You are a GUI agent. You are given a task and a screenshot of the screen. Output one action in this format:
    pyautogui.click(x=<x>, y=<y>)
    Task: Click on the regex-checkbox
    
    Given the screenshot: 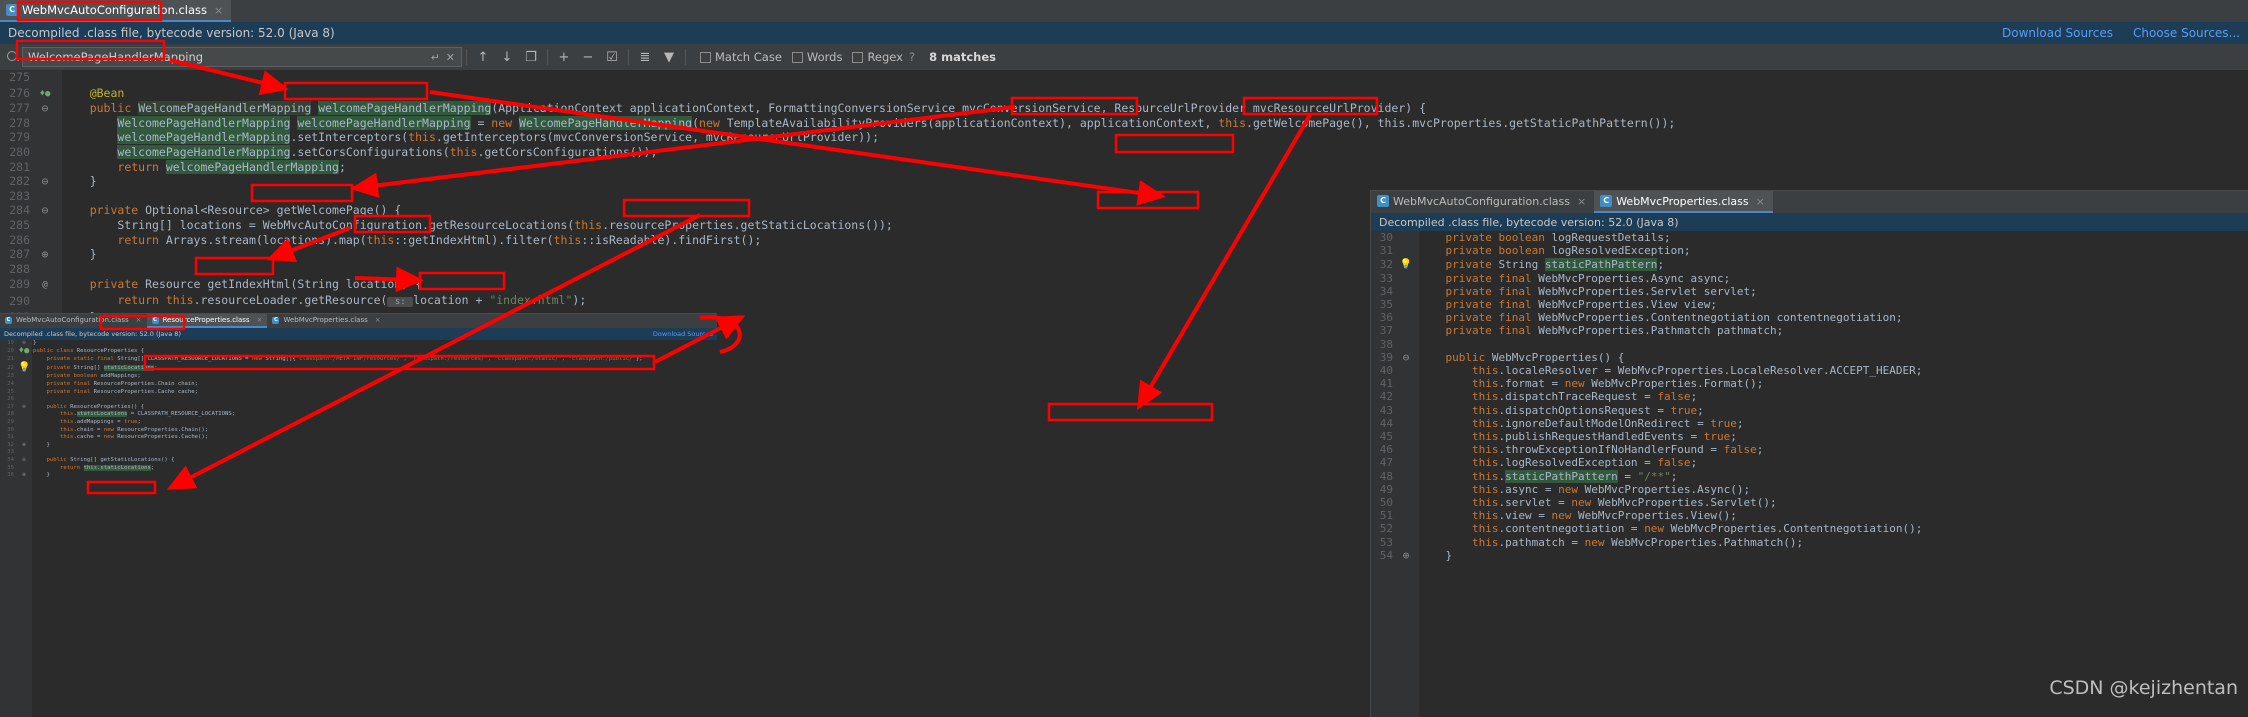 What is the action you would take?
    pyautogui.click(x=858, y=57)
    